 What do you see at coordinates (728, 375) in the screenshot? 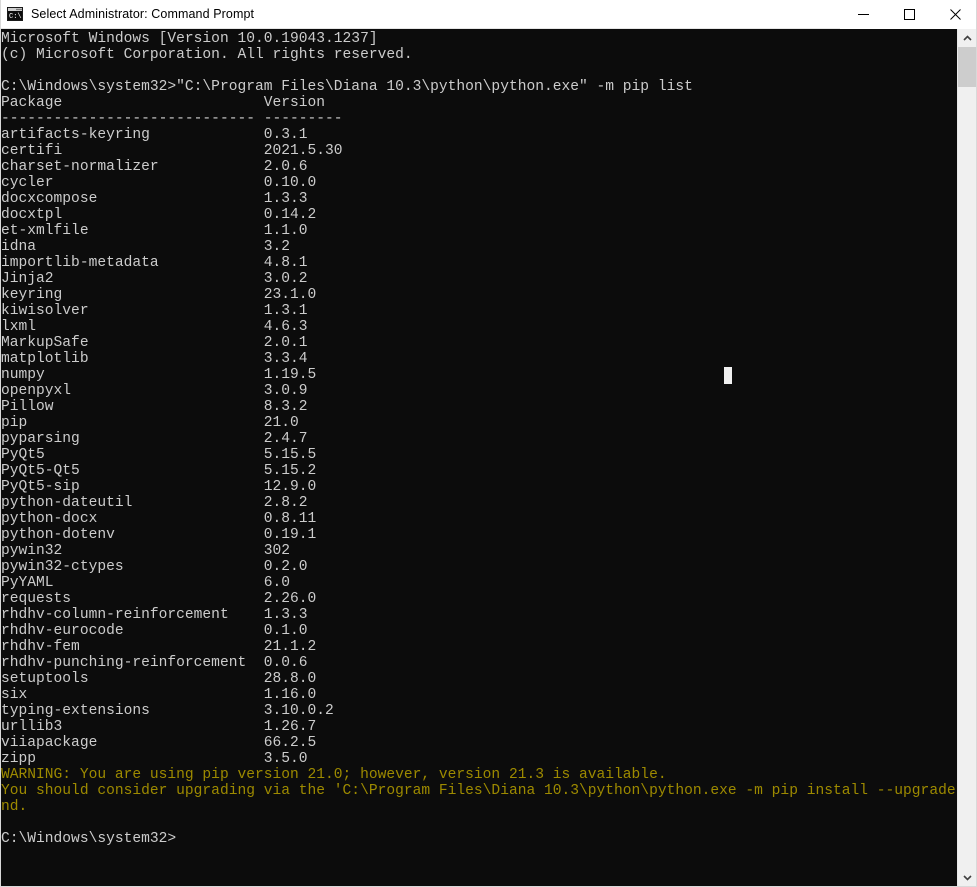
I see `text-cursor-block` at bounding box center [728, 375].